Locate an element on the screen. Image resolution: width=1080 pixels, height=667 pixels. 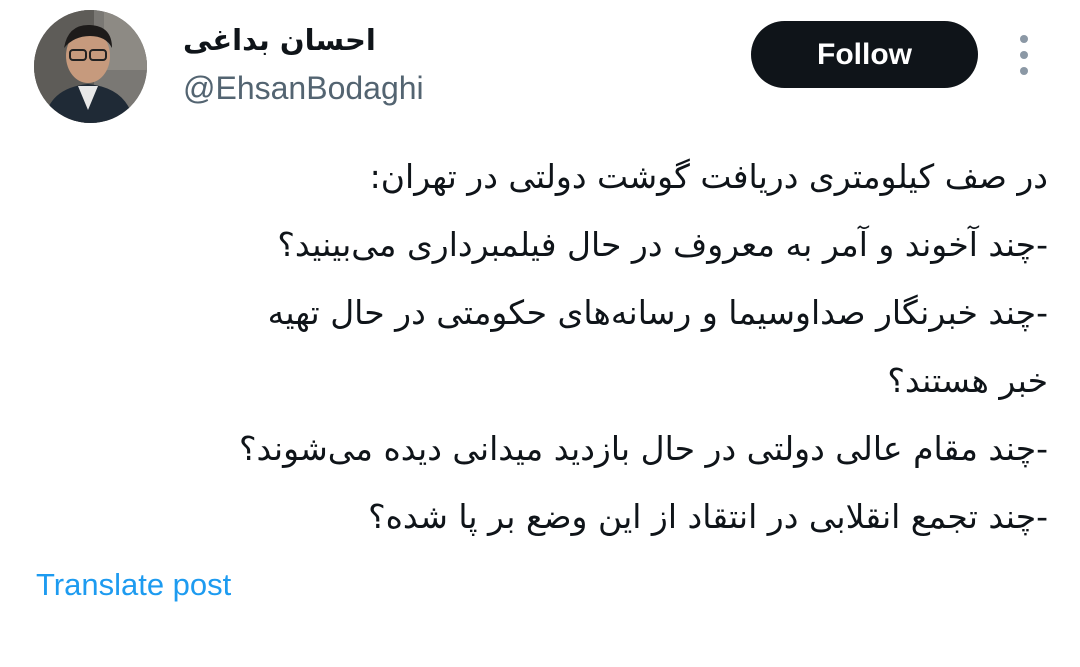
profile-photo is located at coordinates (90, 66).